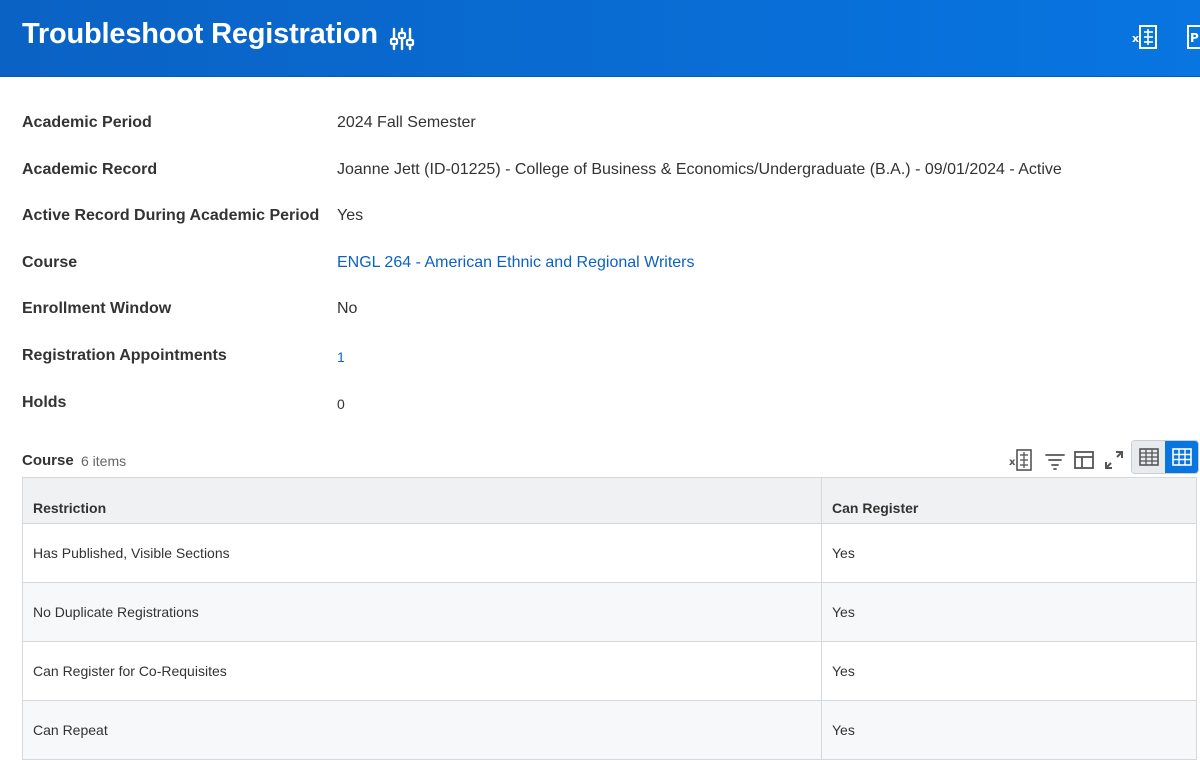 The width and height of the screenshot is (1200, 760). Describe the element at coordinates (1181, 457) in the screenshot. I see `grid-view-icon` at that location.